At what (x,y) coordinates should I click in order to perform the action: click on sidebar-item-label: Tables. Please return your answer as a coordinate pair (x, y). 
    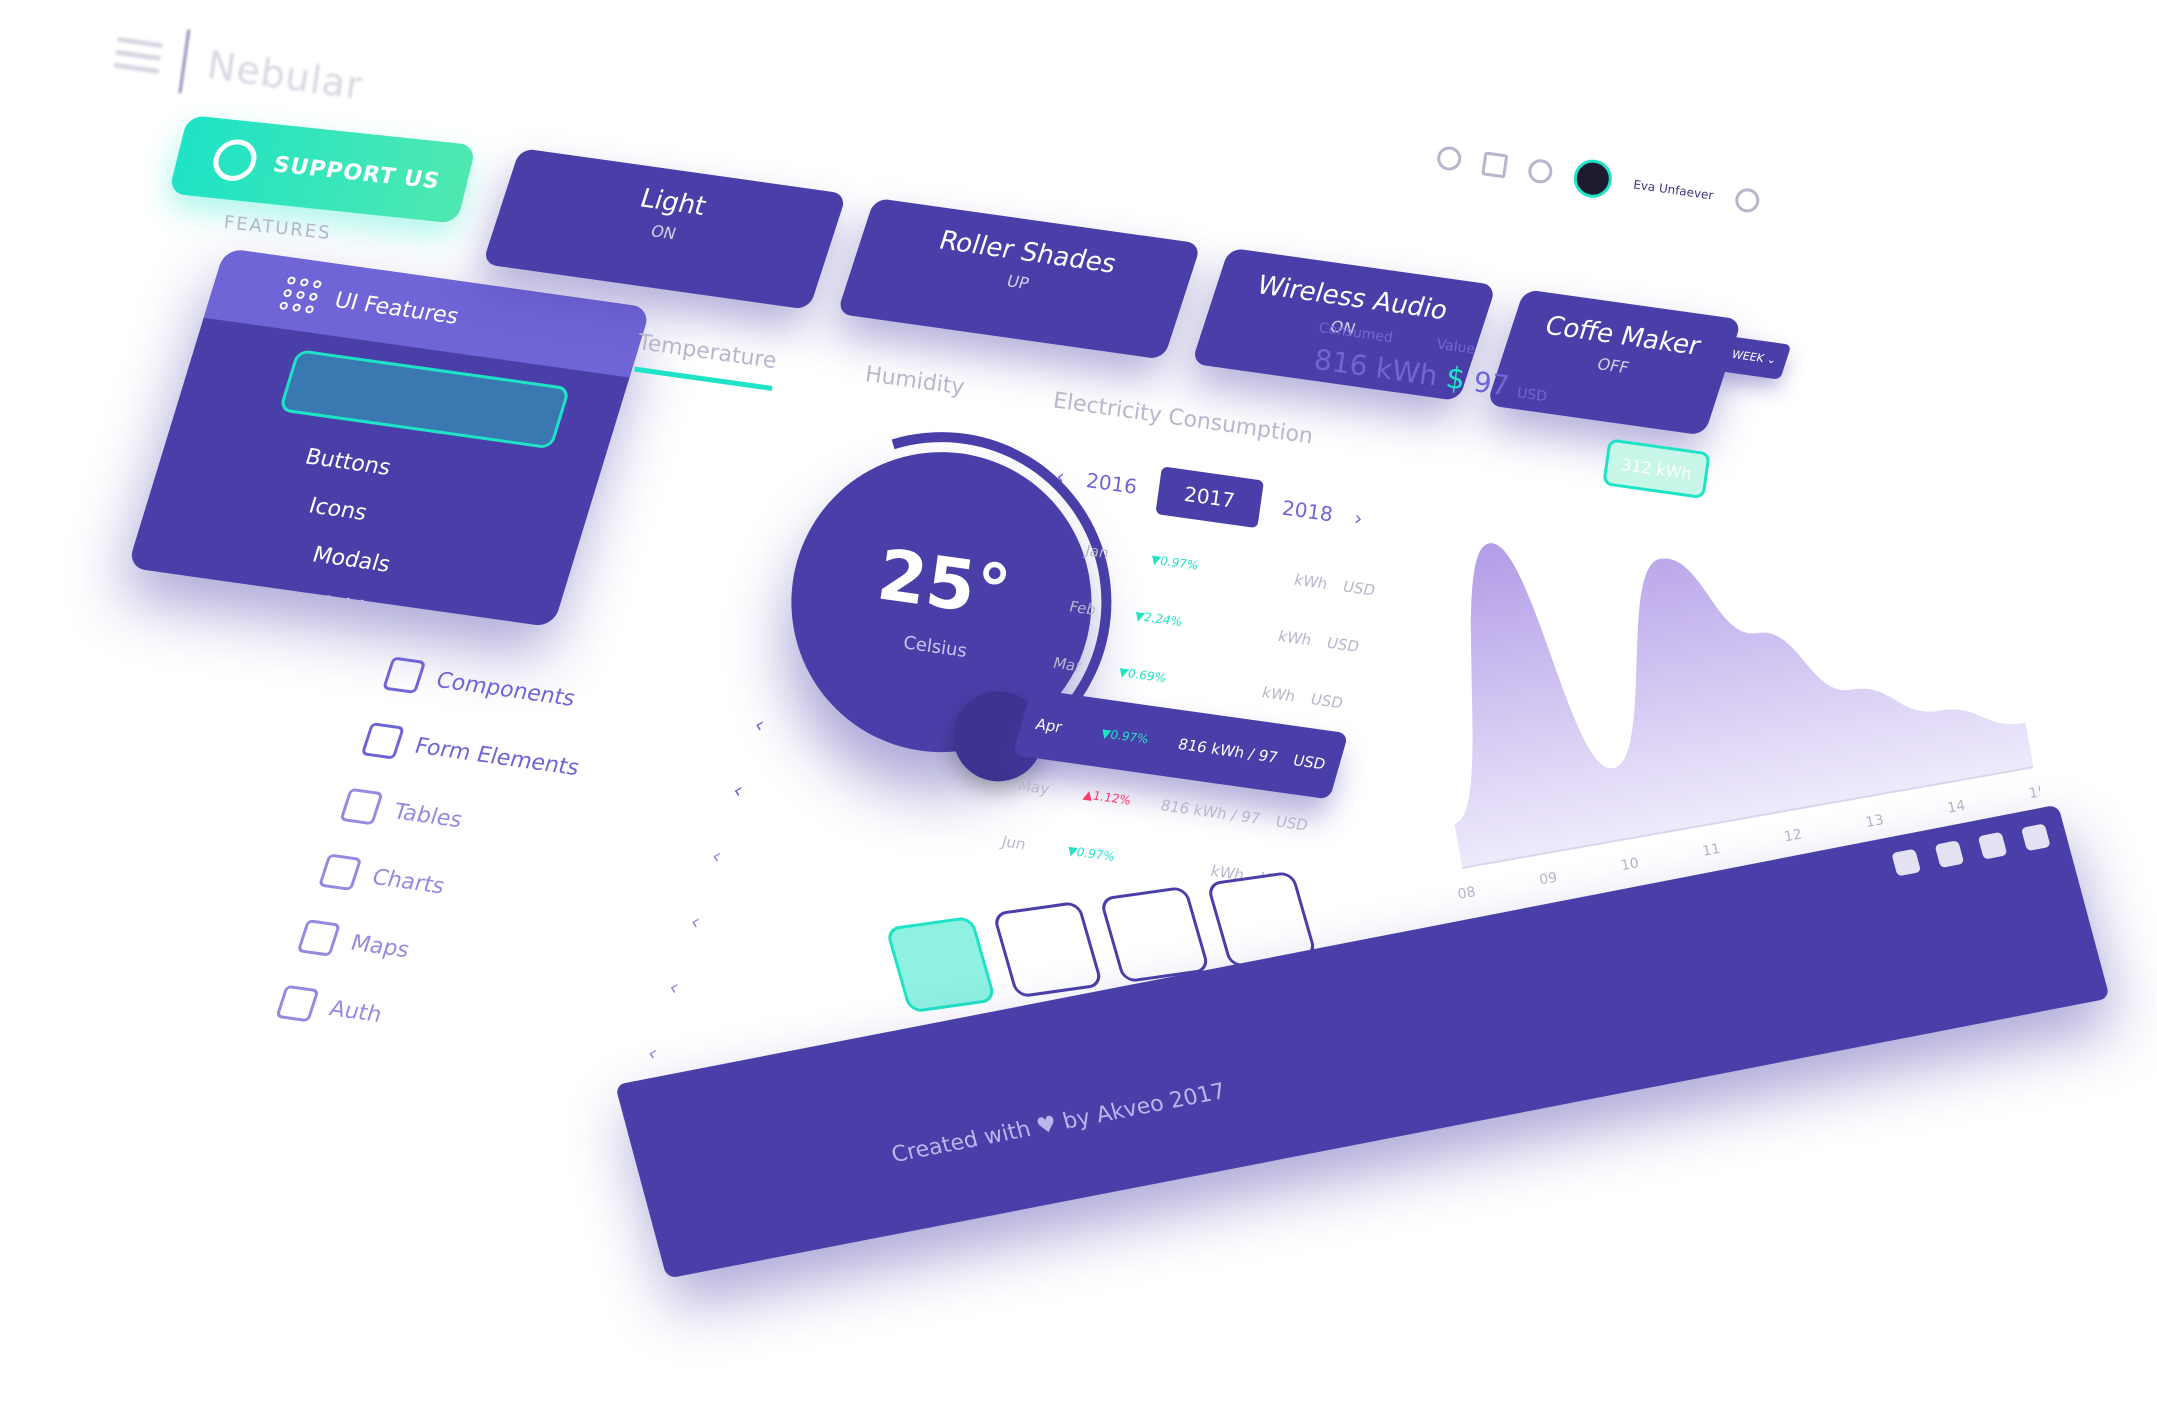
    Looking at the image, I should click on (428, 816).